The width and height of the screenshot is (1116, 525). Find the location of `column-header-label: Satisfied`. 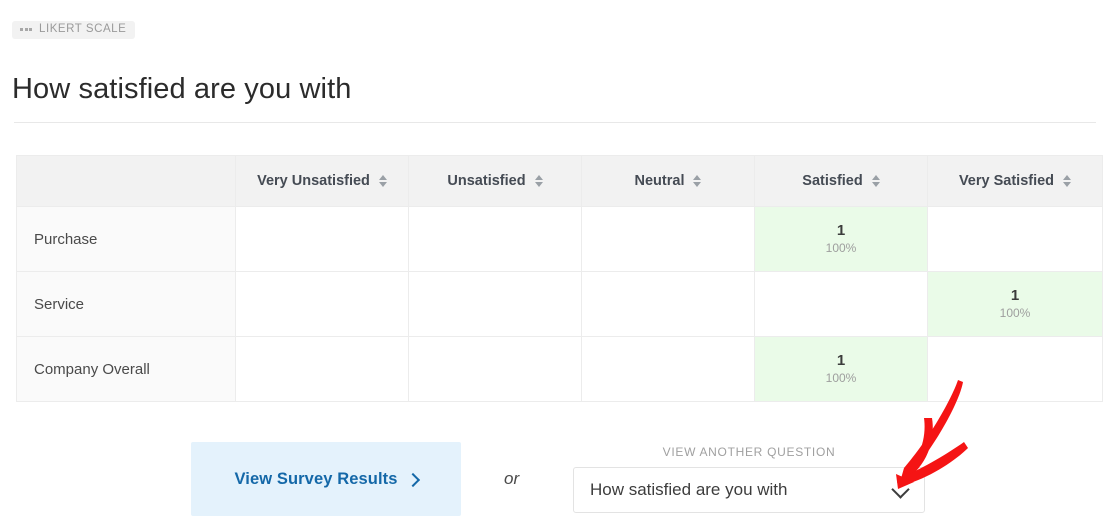

column-header-label: Satisfied is located at coordinates (832, 181).